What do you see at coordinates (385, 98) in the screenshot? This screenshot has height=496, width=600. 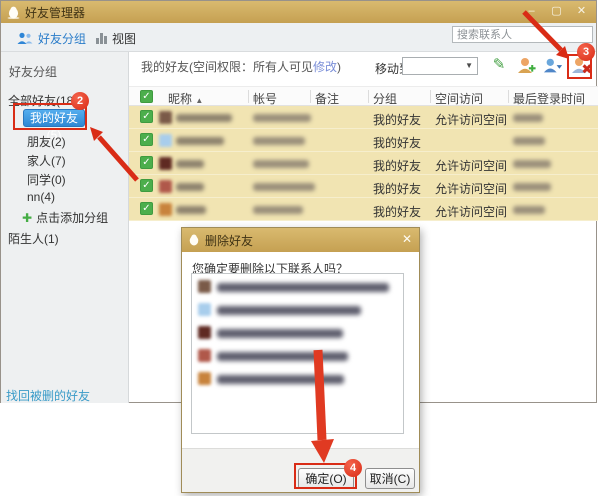 I see `col-group: 分组` at bounding box center [385, 98].